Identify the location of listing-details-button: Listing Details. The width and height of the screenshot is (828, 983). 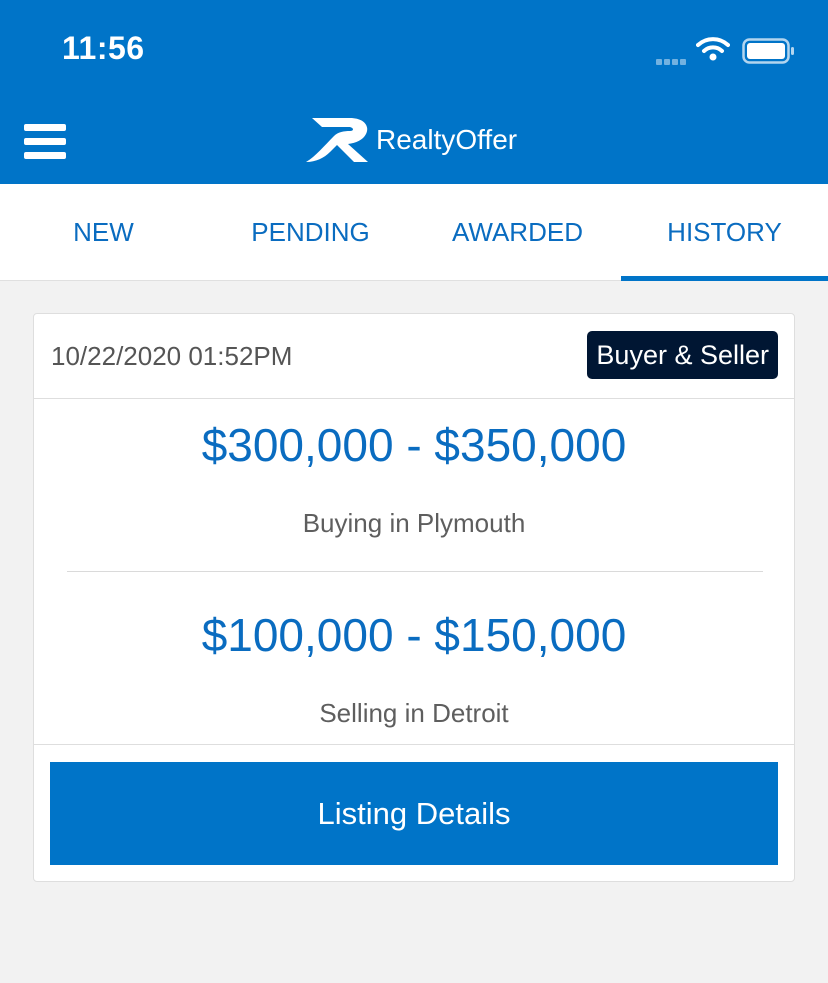
(414, 813).